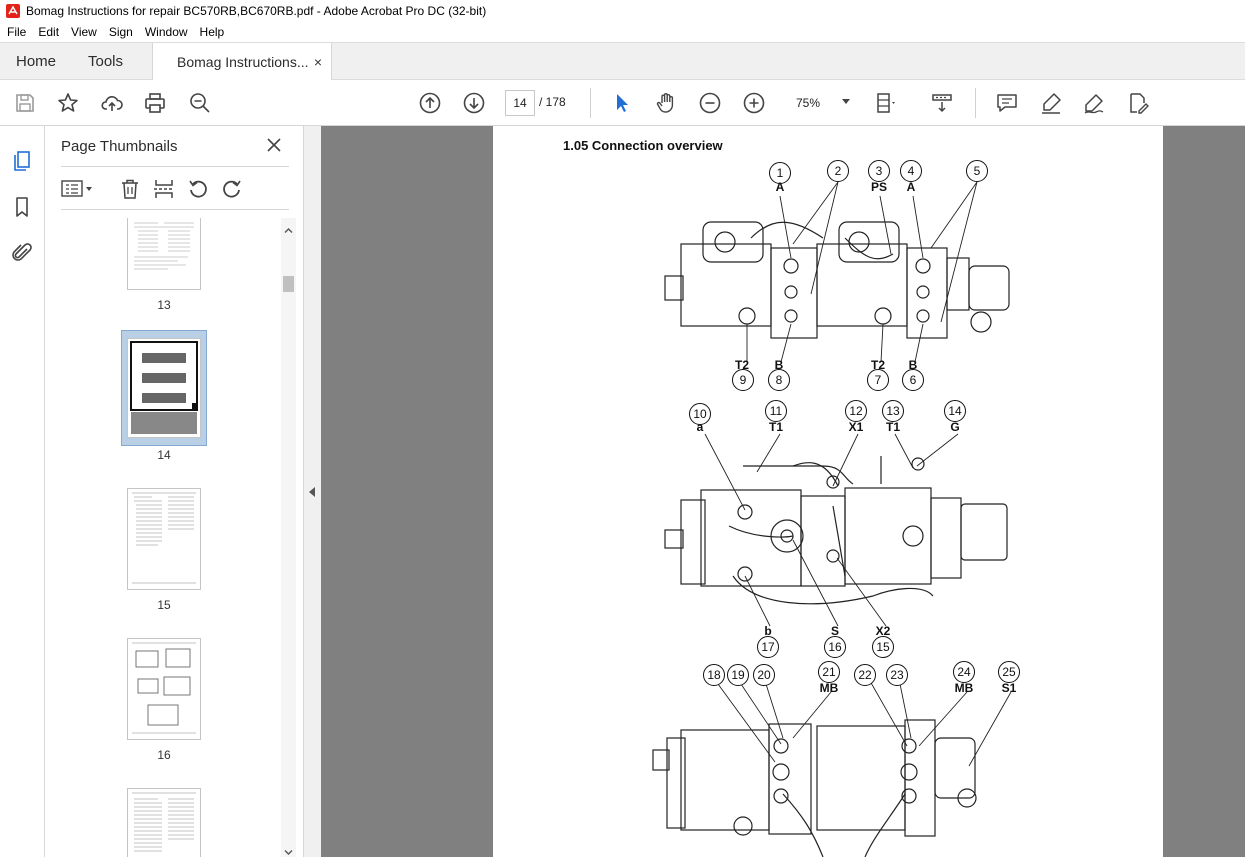  What do you see at coordinates (520, 103) in the screenshot?
I see `page-number-input: 14` at bounding box center [520, 103].